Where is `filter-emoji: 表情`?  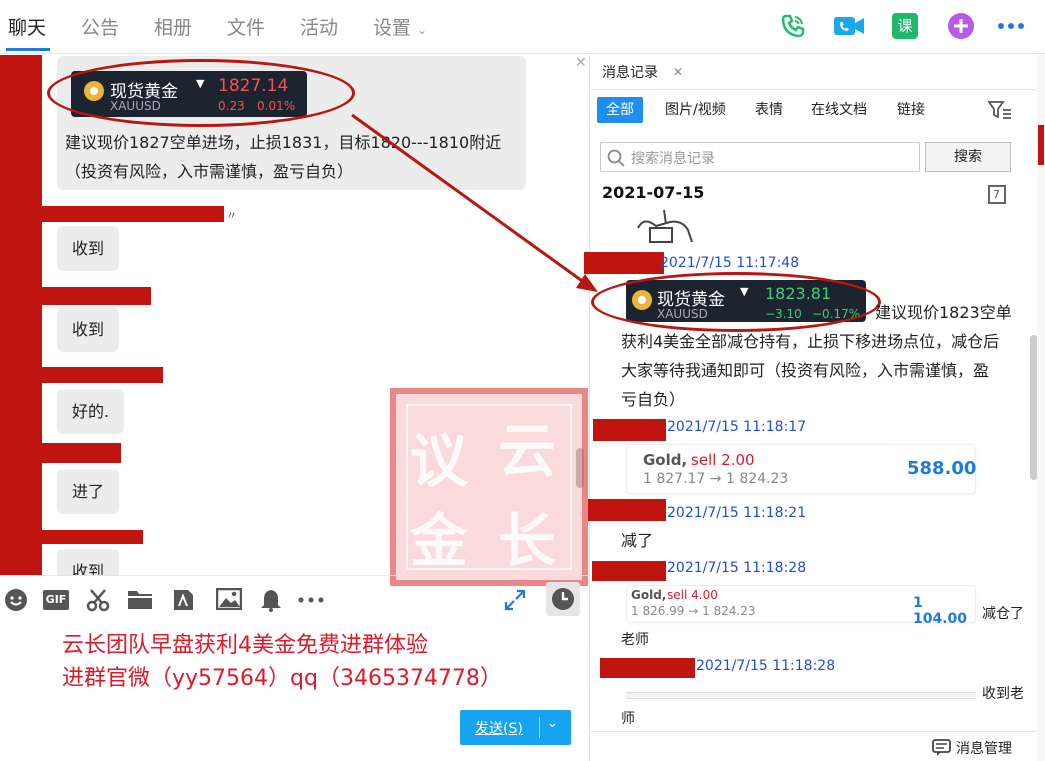
filter-emoji: 表情 is located at coordinates (769, 110).